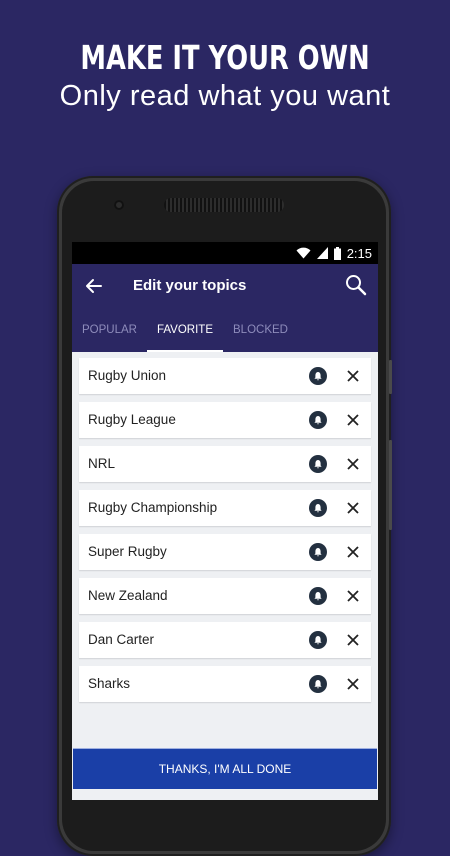  Describe the element at coordinates (260, 330) in the screenshot. I see `tab-blocked: BLOCKED` at that location.